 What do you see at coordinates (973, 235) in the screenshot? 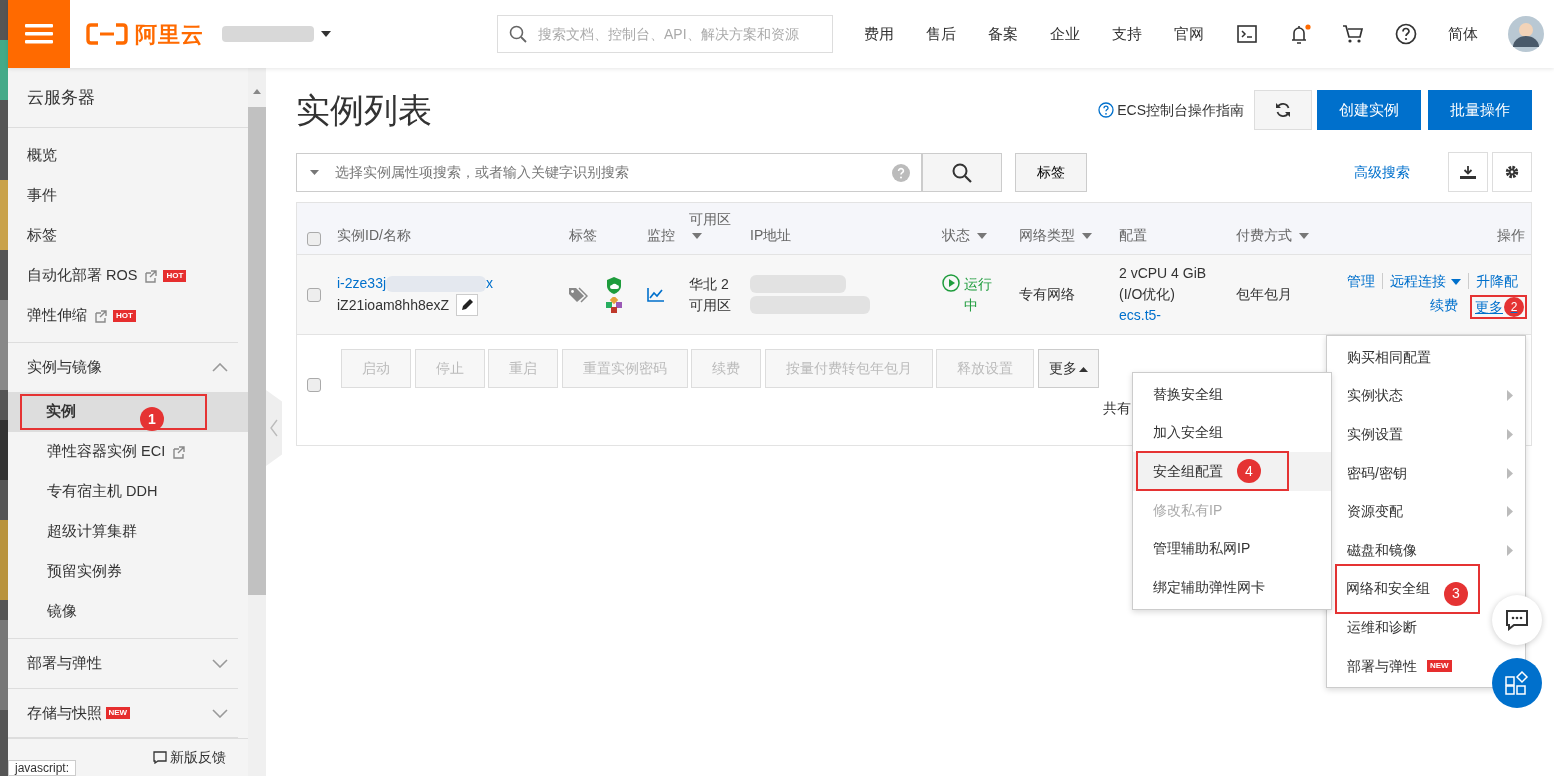
I see `column-header: 状态` at bounding box center [973, 235].